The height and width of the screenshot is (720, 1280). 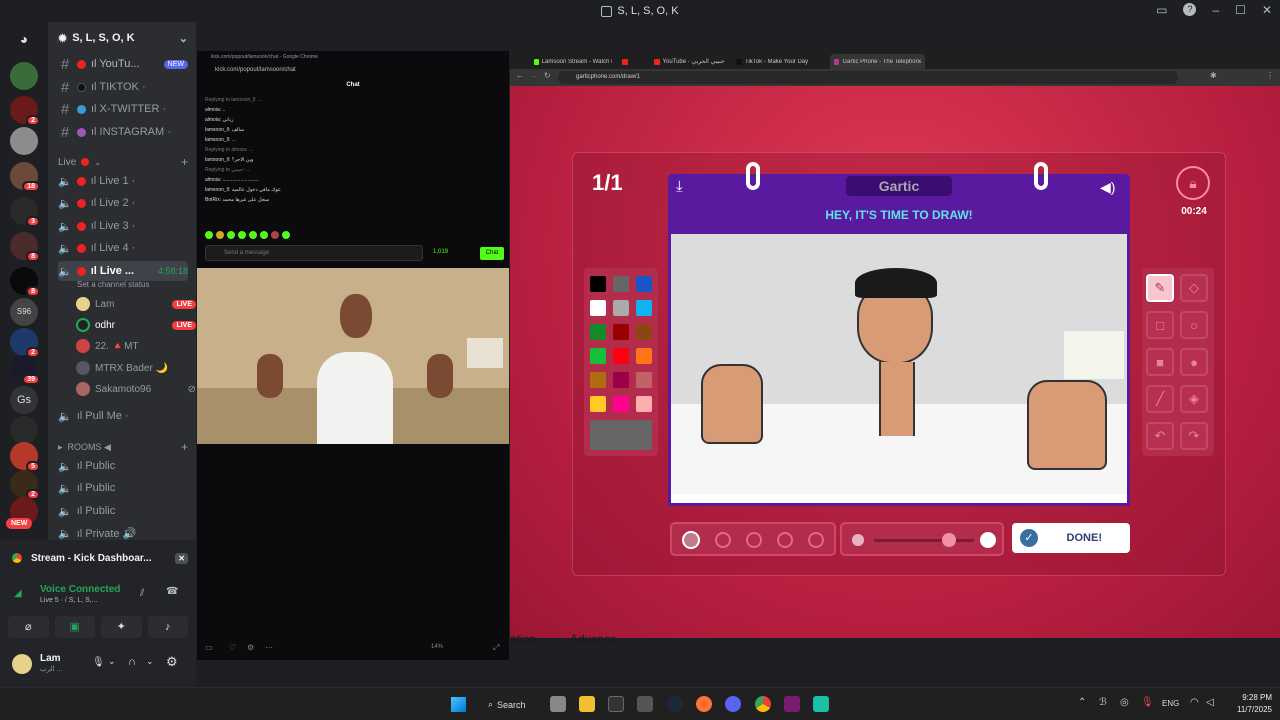 I want to click on kick-url: kick.com/popout/lamsoon/chat, so click(x=255, y=70).